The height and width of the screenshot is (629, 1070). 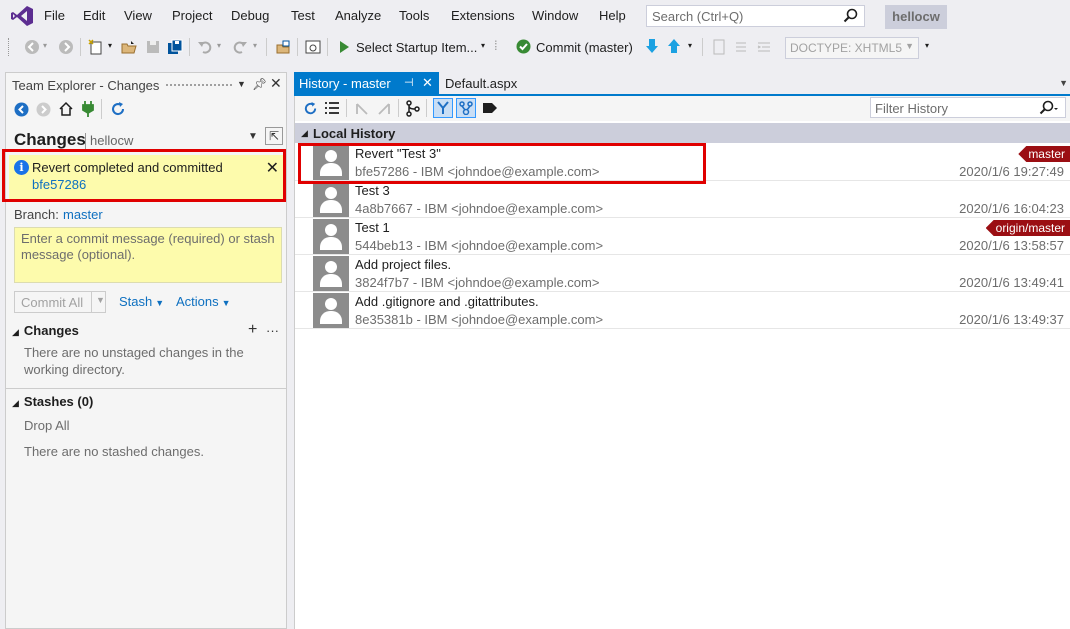 I want to click on pull-arrow-icon, so click(x=652, y=46).